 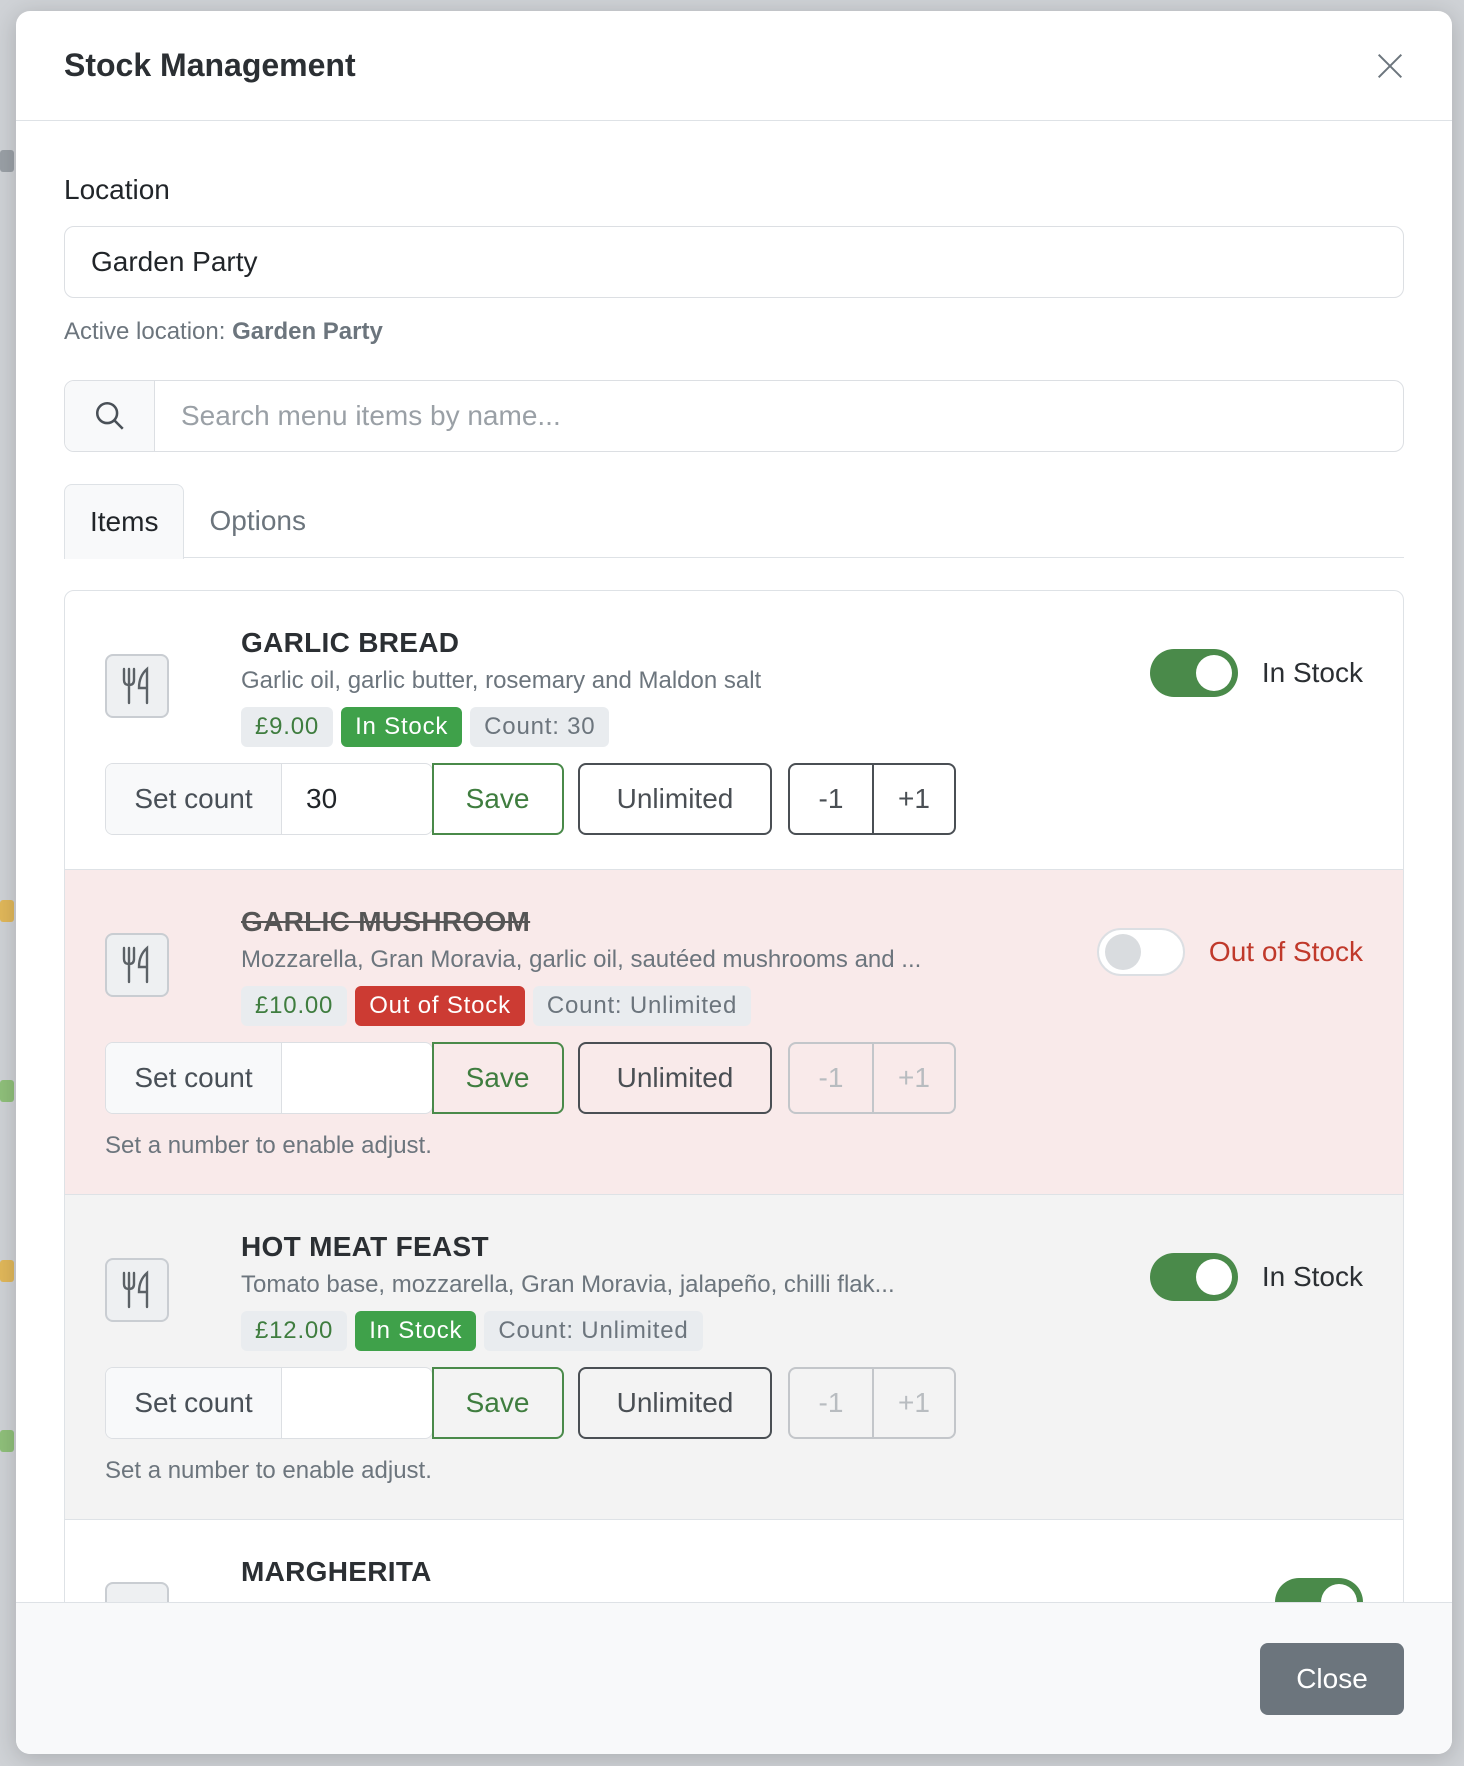 What do you see at coordinates (734, 66) in the screenshot?
I see `modal-header: Stock Management` at bounding box center [734, 66].